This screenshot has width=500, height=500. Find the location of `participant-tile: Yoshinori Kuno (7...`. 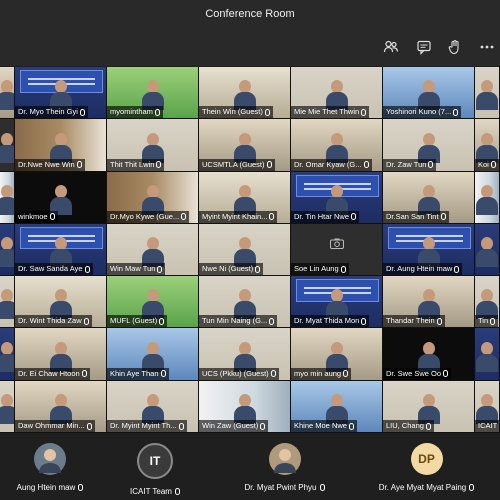

participant-tile: Yoshinori Kuno (7... is located at coordinates (429, 93).